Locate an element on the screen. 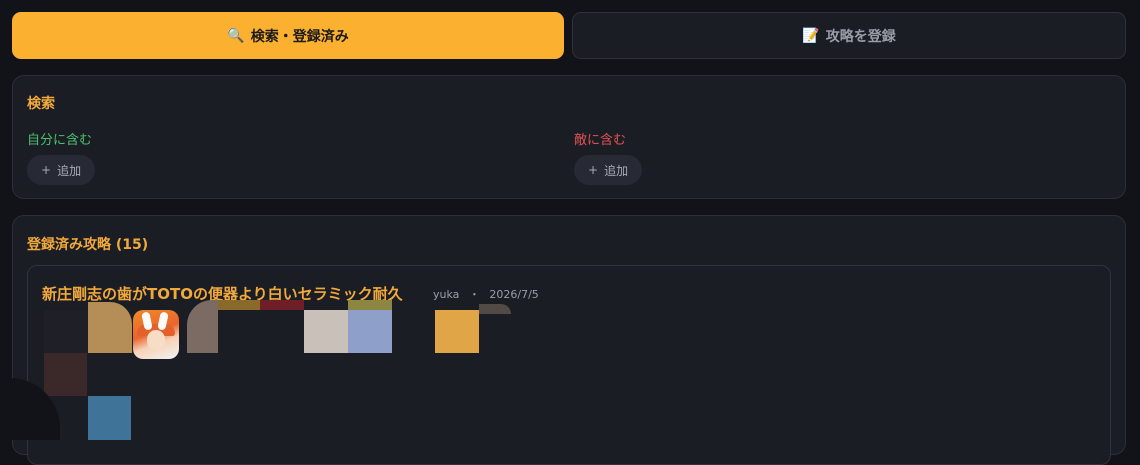  self-includes-label: 自分に含む is located at coordinates (60, 140).